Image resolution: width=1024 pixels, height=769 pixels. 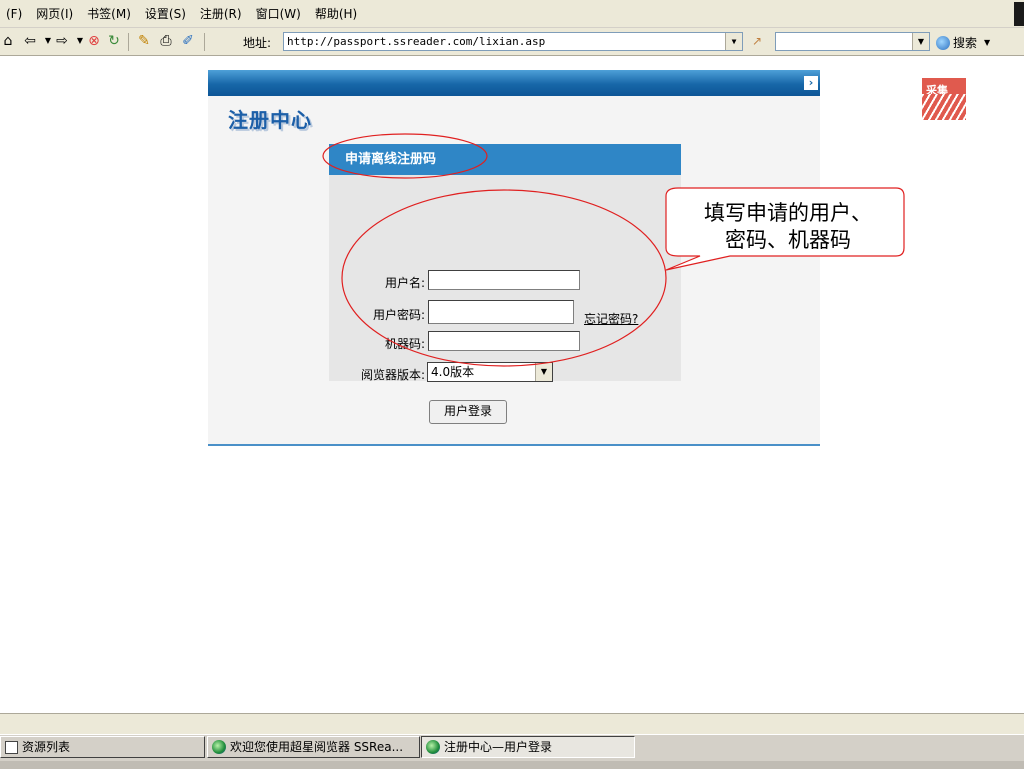 What do you see at coordinates (788, 213) in the screenshot?
I see `callout-line-1: 填写申请的用户、` at bounding box center [788, 213].